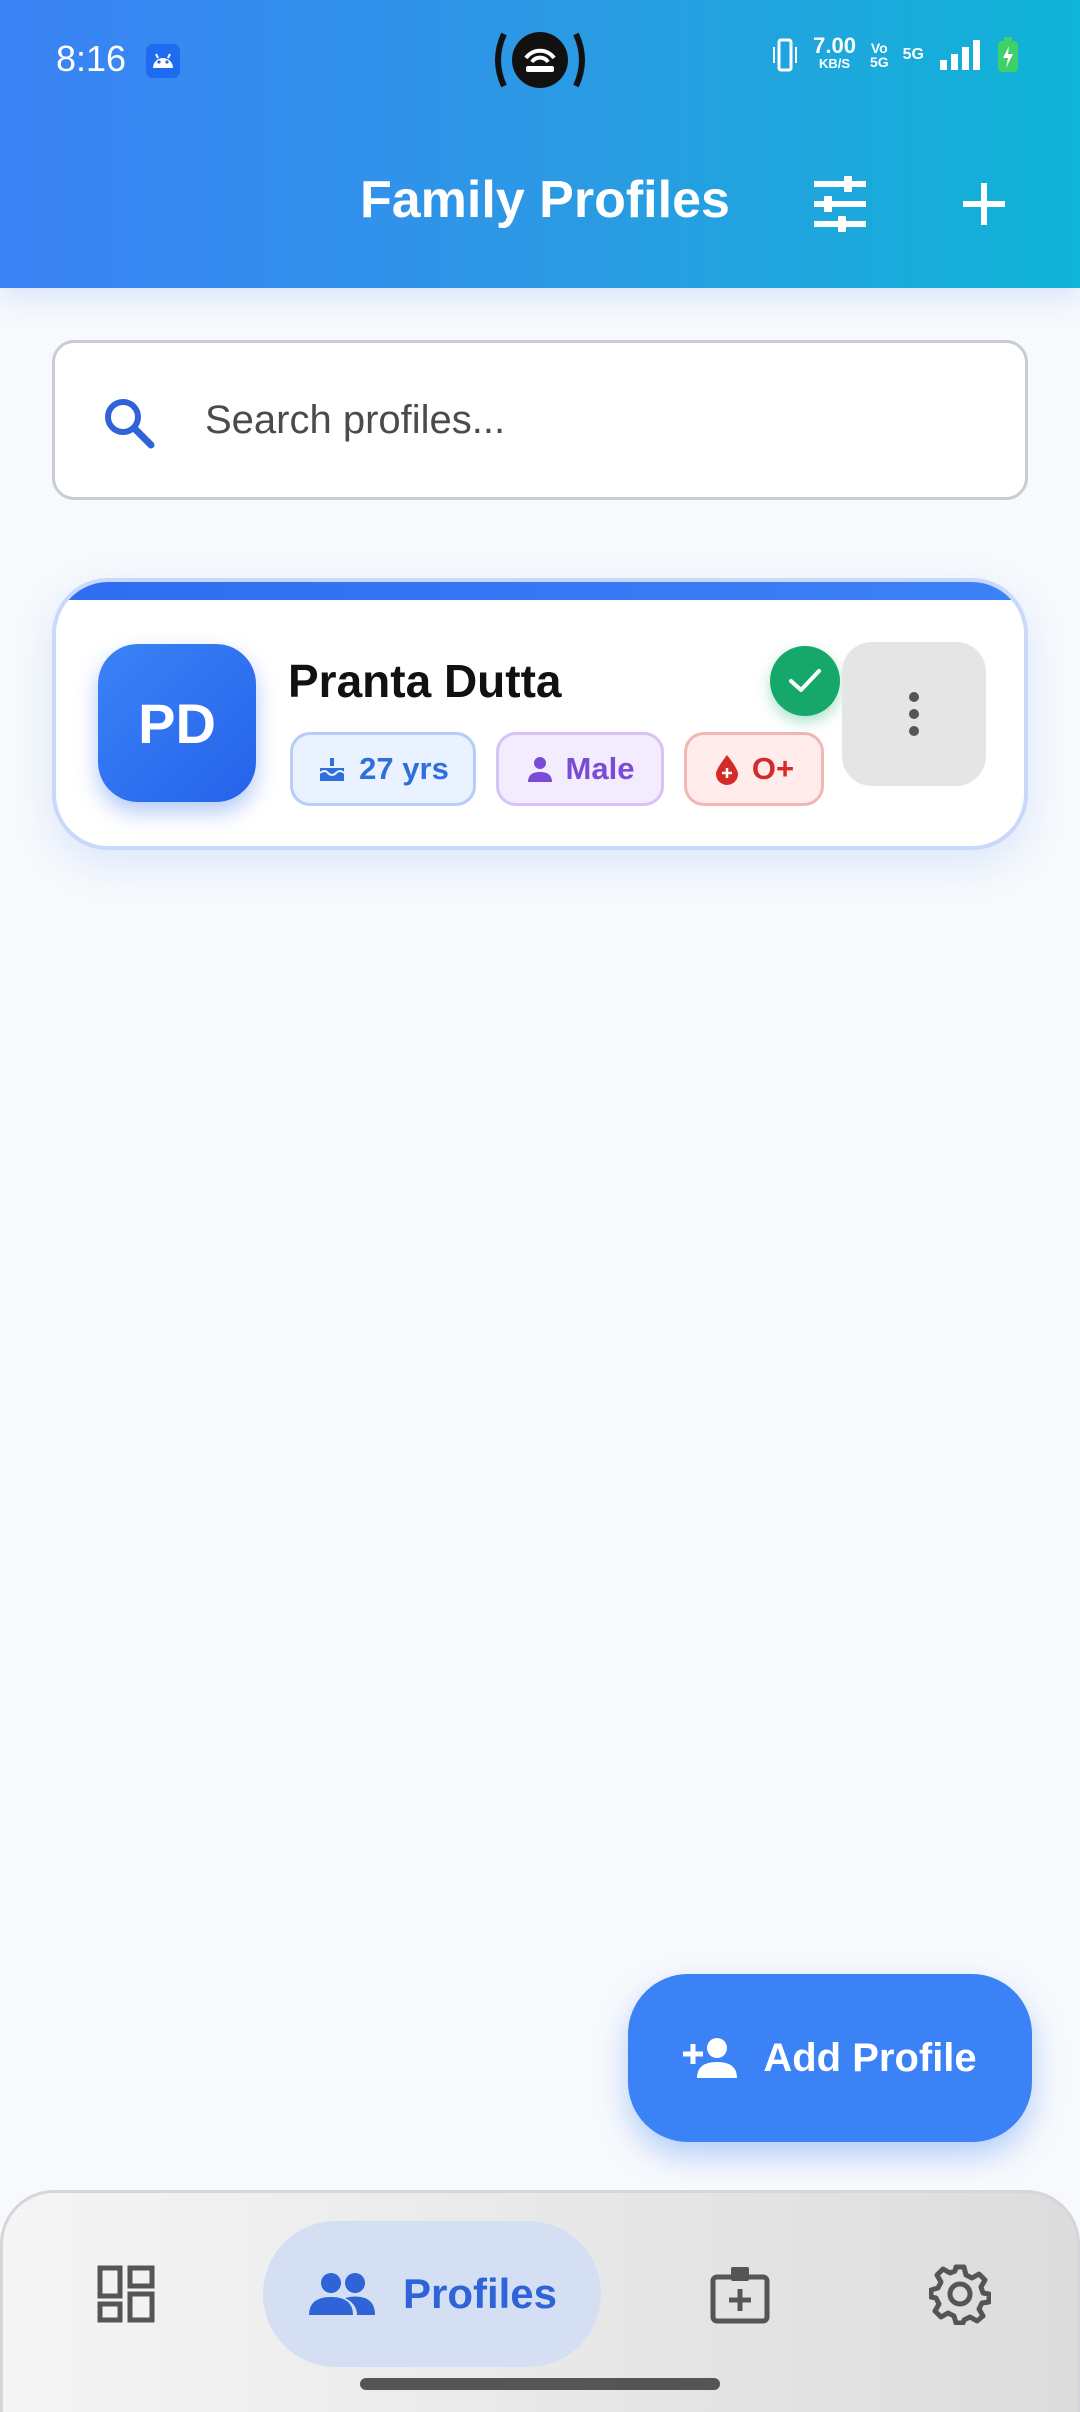  I want to click on more-vert-icon, so click(914, 714).